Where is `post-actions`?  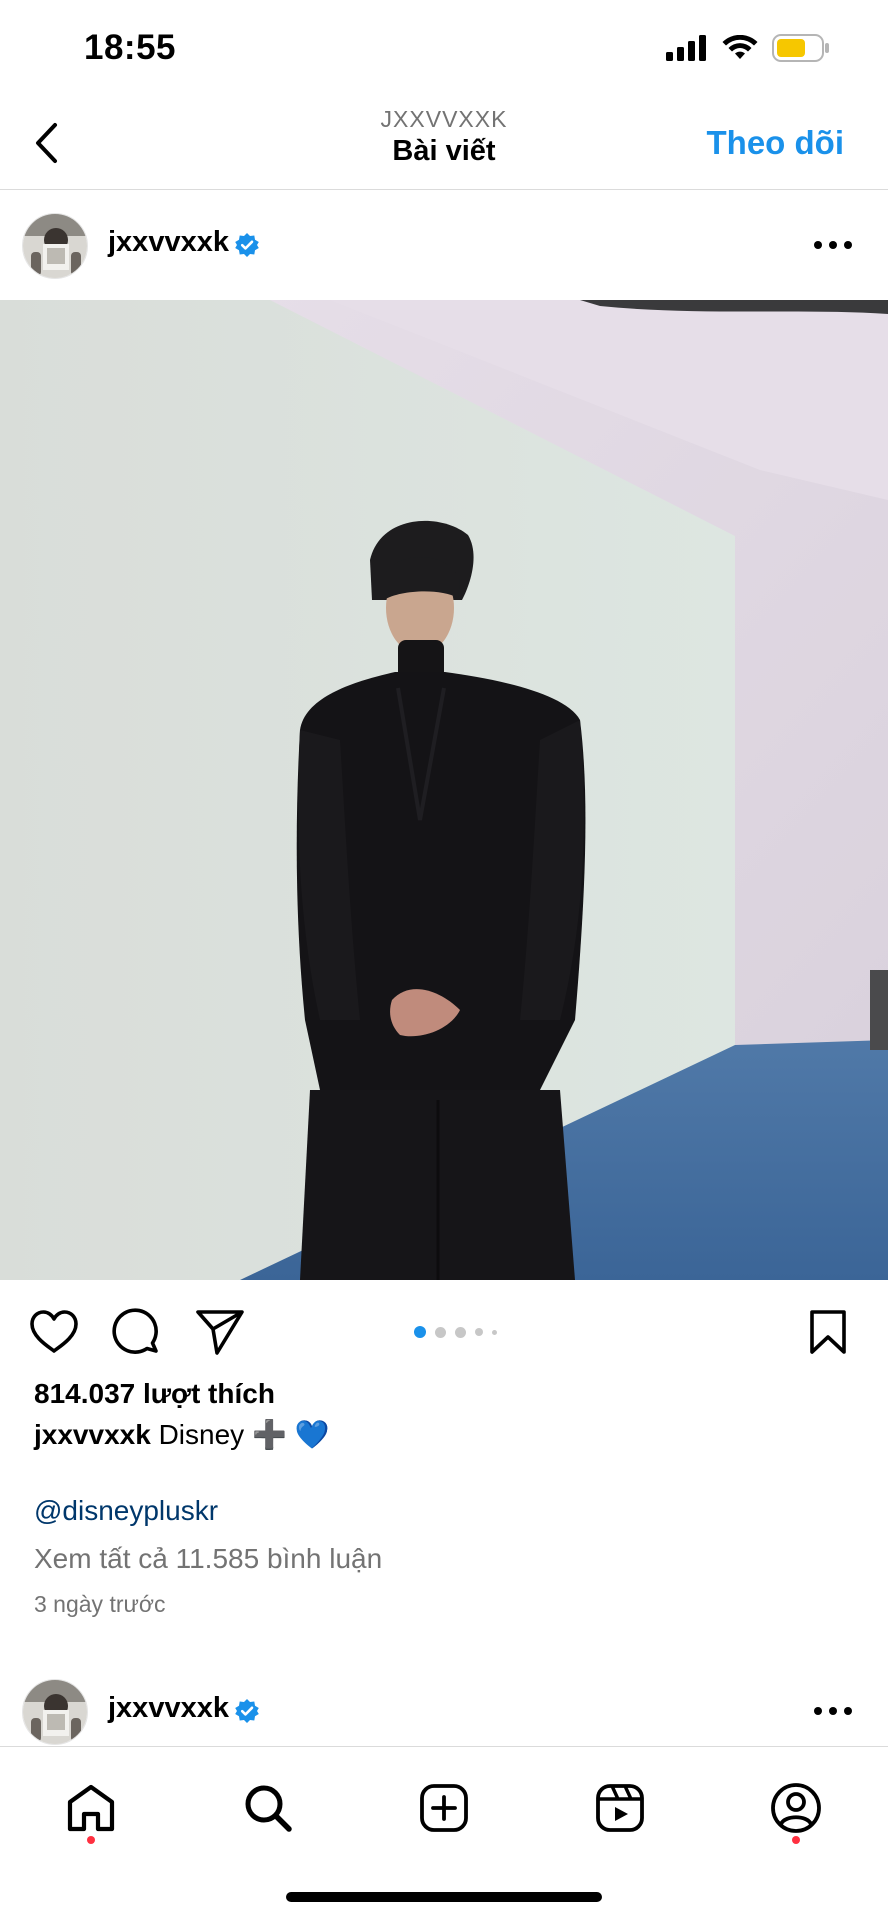
post-actions is located at coordinates (444, 1331).